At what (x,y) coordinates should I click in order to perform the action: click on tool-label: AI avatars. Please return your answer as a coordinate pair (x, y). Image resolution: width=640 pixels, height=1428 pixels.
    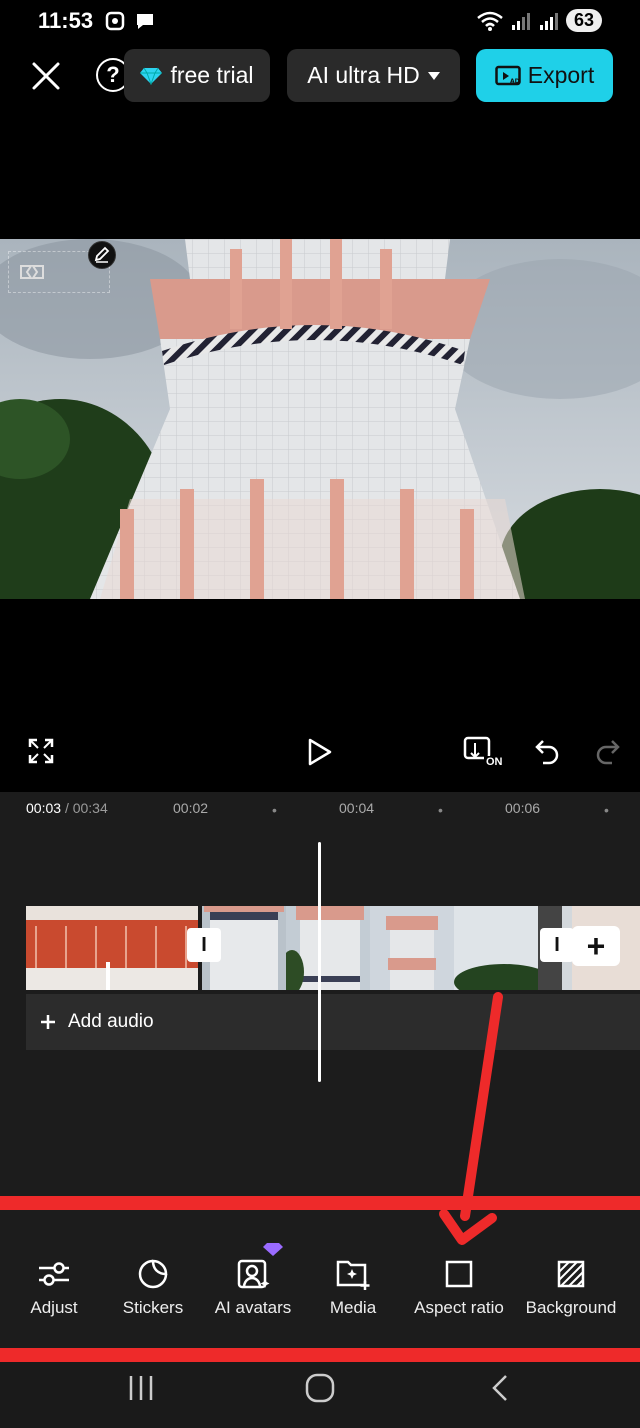
    Looking at the image, I should click on (253, 1307).